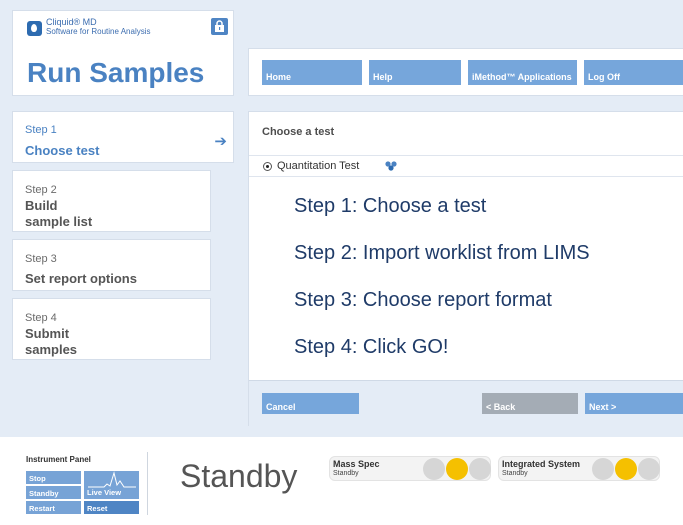  Describe the element at coordinates (390, 206) in the screenshot. I see `instruction-step-1: Step 1: Choose a test` at that location.